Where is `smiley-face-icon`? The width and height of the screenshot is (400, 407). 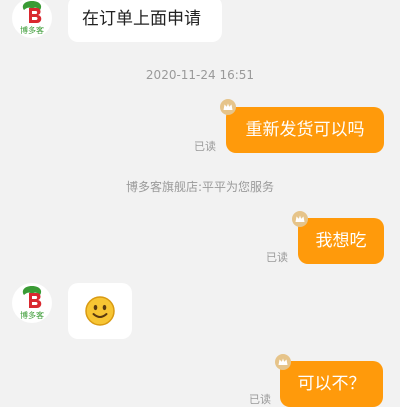 smiley-face-icon is located at coordinates (100, 311).